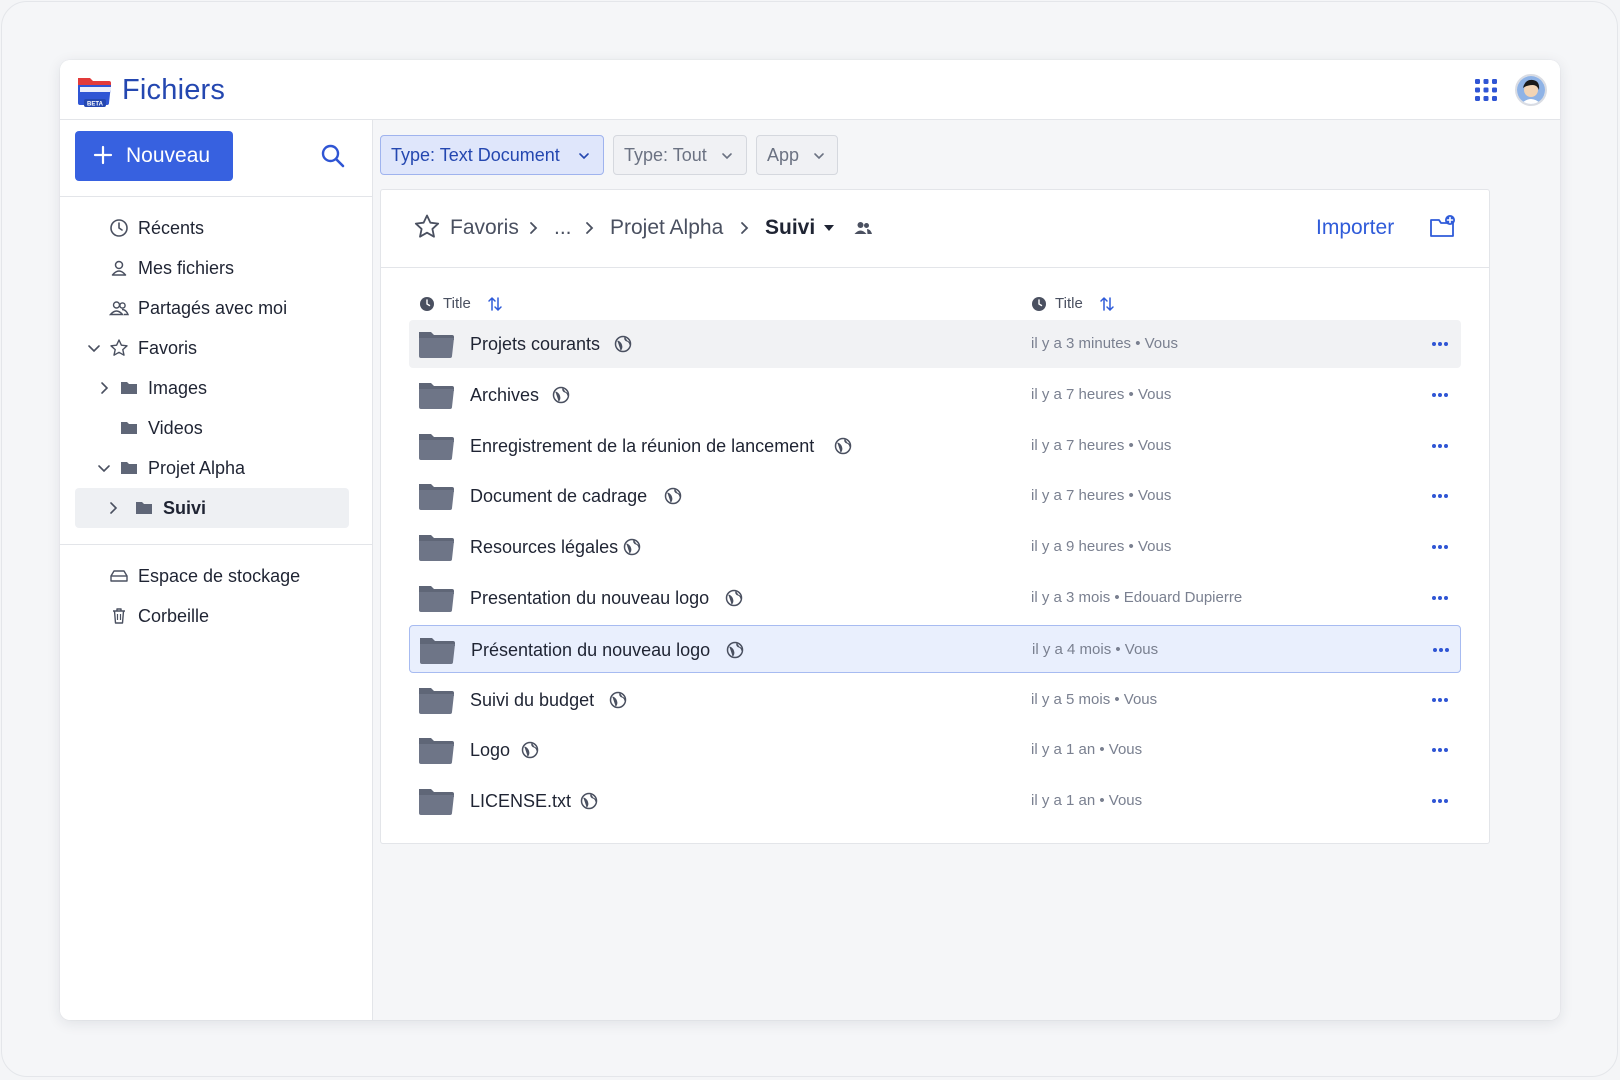 This screenshot has width=1620, height=1080. What do you see at coordinates (119, 308) in the screenshot?
I see `users-icon` at bounding box center [119, 308].